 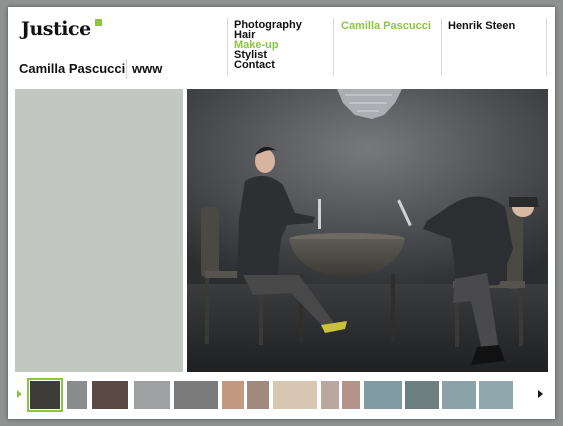 What do you see at coordinates (268, 45) in the screenshot?
I see `main-nav: Photography Hair Make-up Stylist Contact` at bounding box center [268, 45].